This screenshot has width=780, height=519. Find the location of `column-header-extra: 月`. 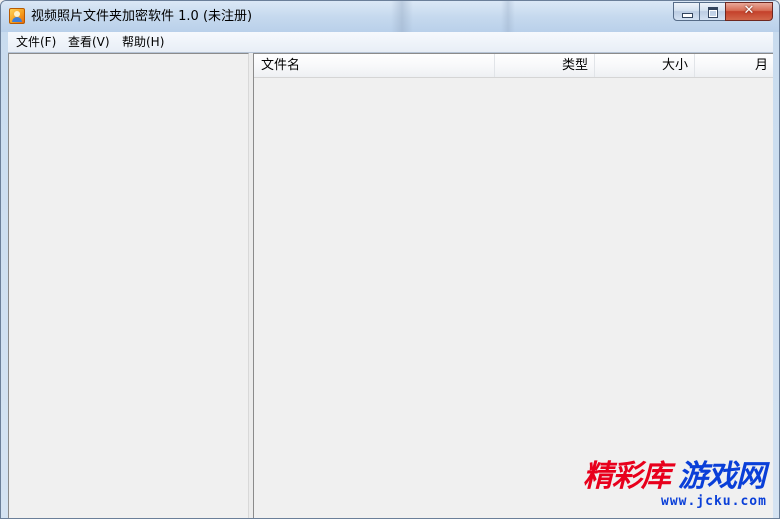

column-header-extra: 月 is located at coordinates (734, 65).